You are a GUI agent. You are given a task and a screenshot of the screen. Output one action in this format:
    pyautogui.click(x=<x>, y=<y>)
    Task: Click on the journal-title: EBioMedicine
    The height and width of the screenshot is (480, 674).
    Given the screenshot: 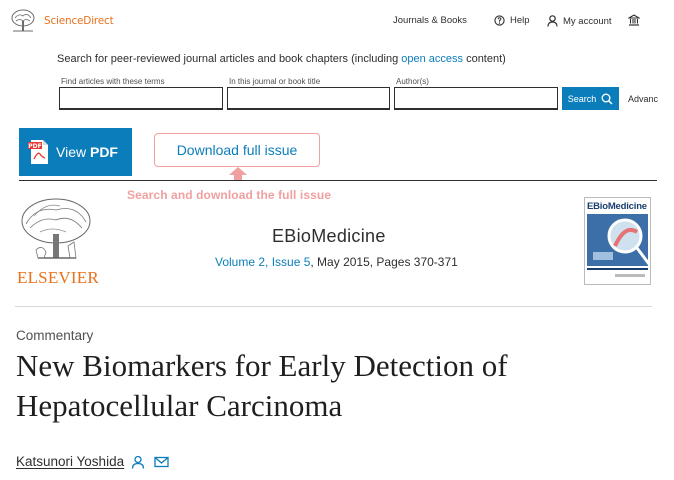 What is the action you would take?
    pyautogui.click(x=329, y=236)
    